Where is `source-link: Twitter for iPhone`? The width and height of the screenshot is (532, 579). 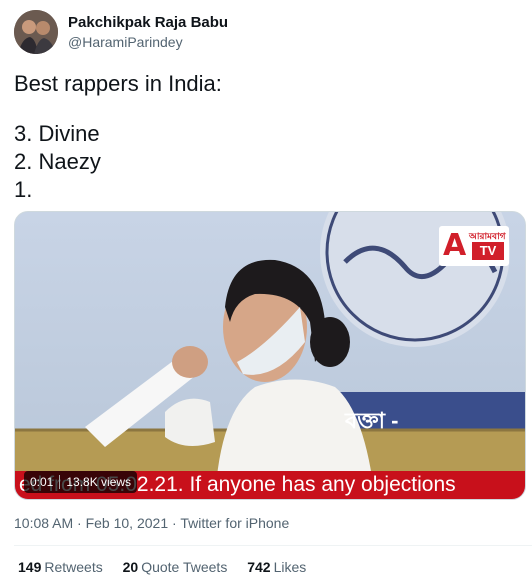 source-link: Twitter for iPhone is located at coordinates (234, 523).